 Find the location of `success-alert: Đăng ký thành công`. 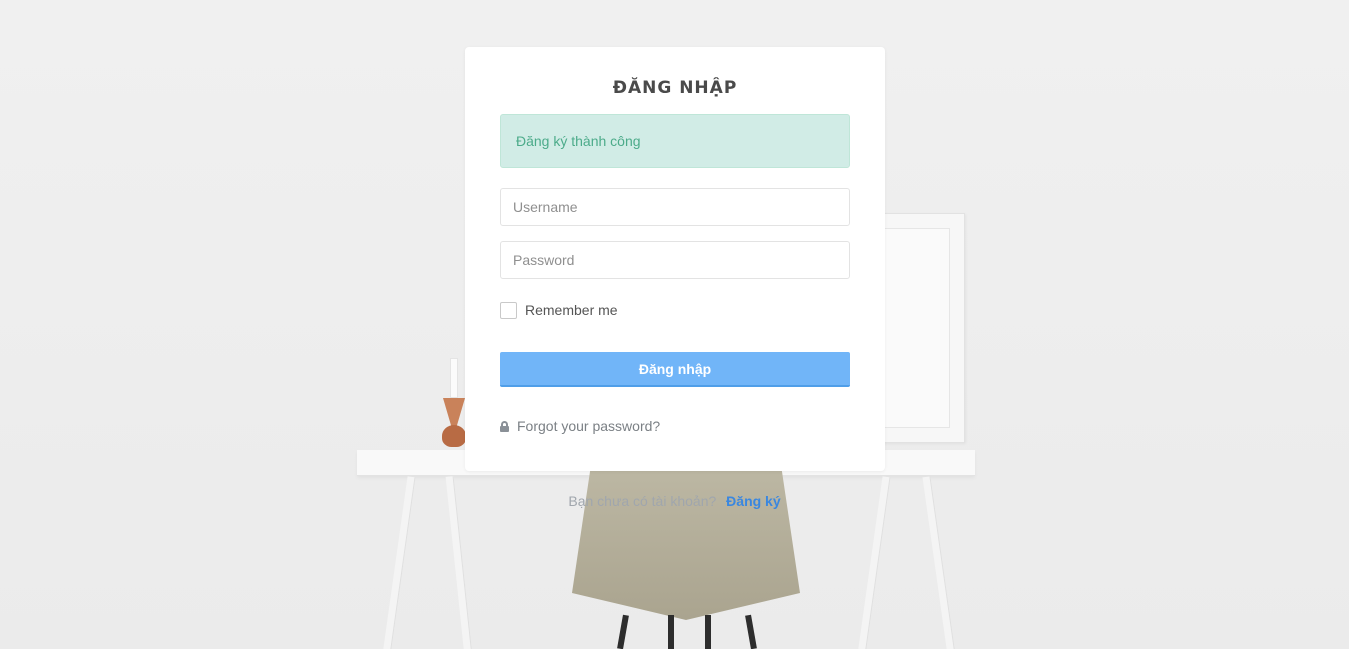

success-alert: Đăng ký thành công is located at coordinates (675, 141).